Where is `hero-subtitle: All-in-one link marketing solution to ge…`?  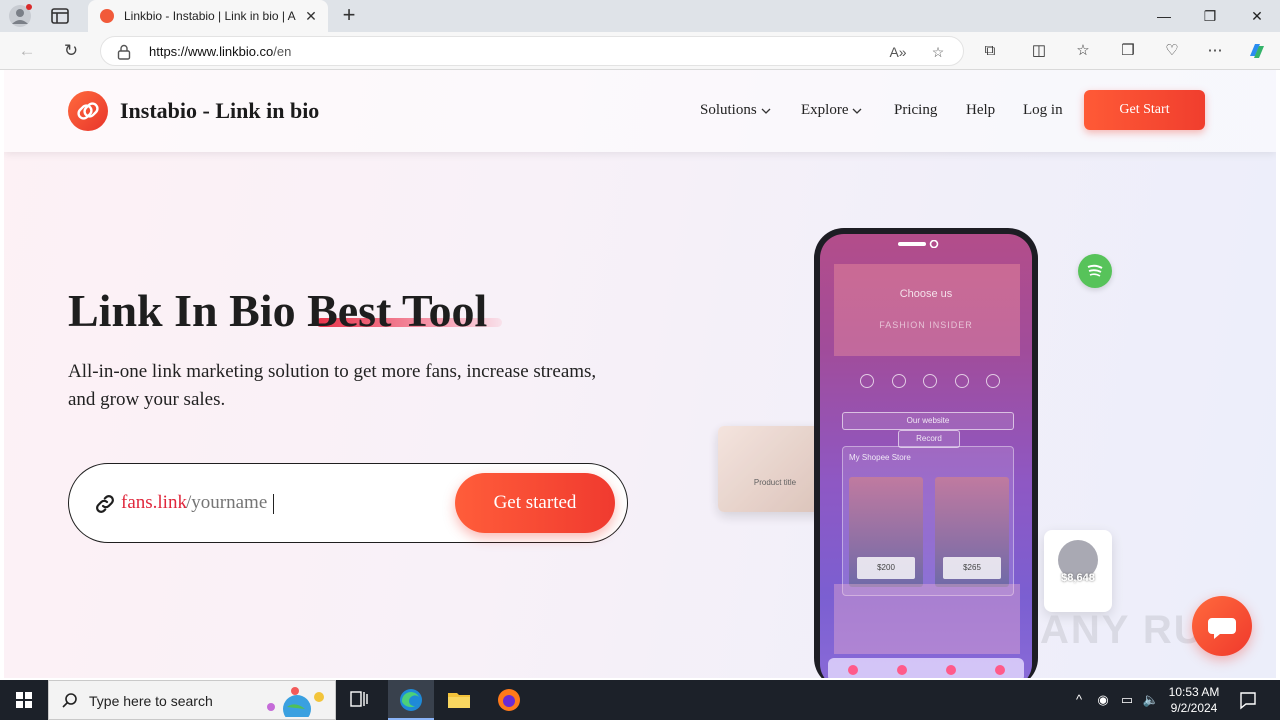 hero-subtitle: All-in-one link marketing solution to ge… is located at coordinates (332, 385).